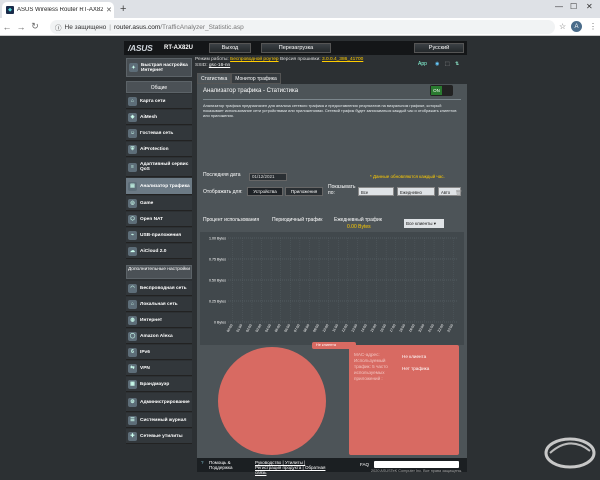 This screenshot has height=480, width=600. Describe the element at coordinates (35, 26) in the screenshot. I see `reload-icon: ↻` at that location.